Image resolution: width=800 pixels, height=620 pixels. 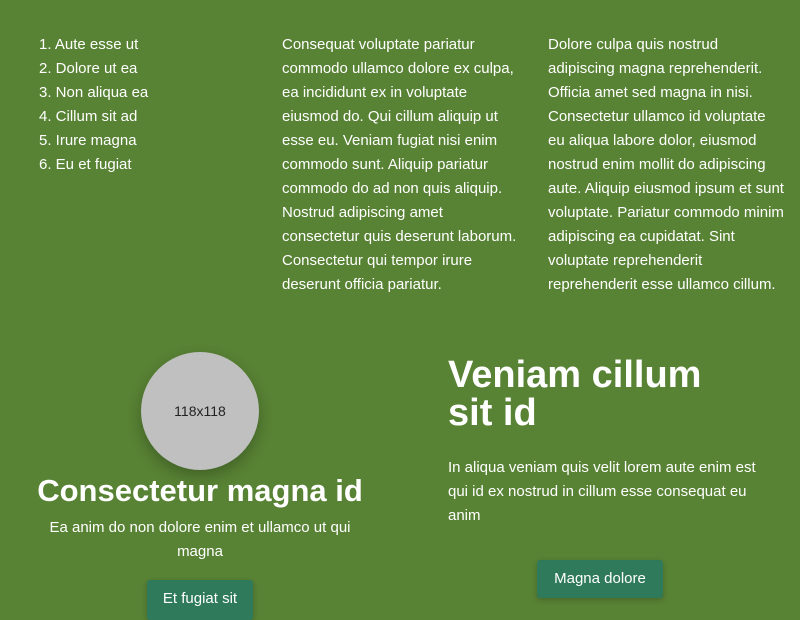 I want to click on avatar-placeholder: 118x118, so click(x=200, y=411).